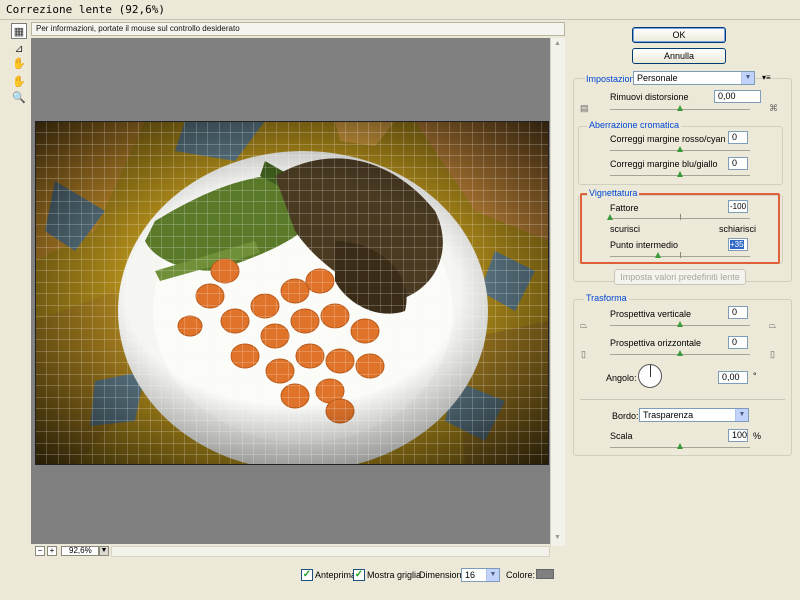  Describe the element at coordinates (80, 551) in the screenshot. I see `zoom-level-field: 92,6%` at that location.